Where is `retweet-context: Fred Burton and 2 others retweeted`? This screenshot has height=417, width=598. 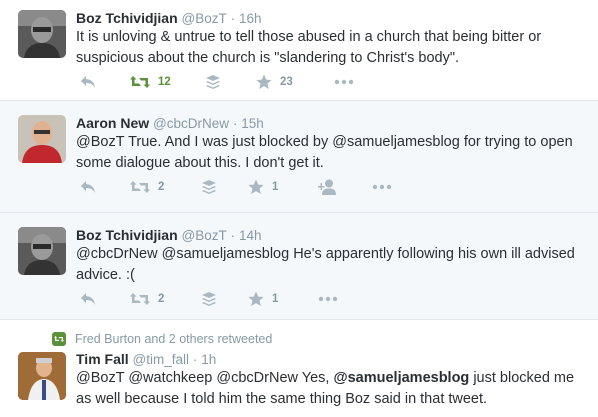
retweet-context: Fred Burton and 2 others retweeted is located at coordinates (162, 339).